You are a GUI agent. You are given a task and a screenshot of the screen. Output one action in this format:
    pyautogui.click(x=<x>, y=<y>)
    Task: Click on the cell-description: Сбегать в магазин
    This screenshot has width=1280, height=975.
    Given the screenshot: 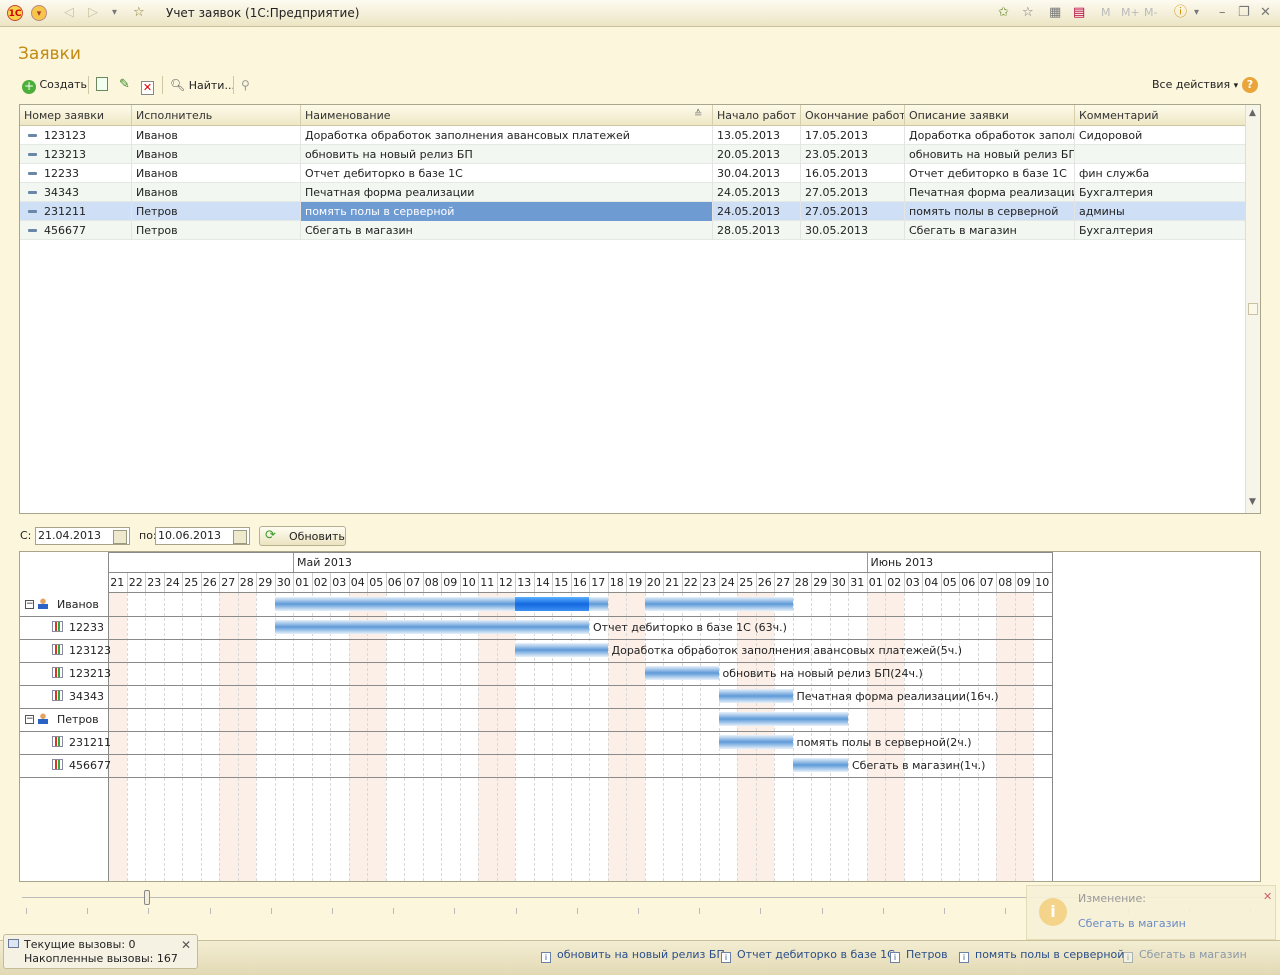 What is the action you would take?
    pyautogui.click(x=990, y=230)
    